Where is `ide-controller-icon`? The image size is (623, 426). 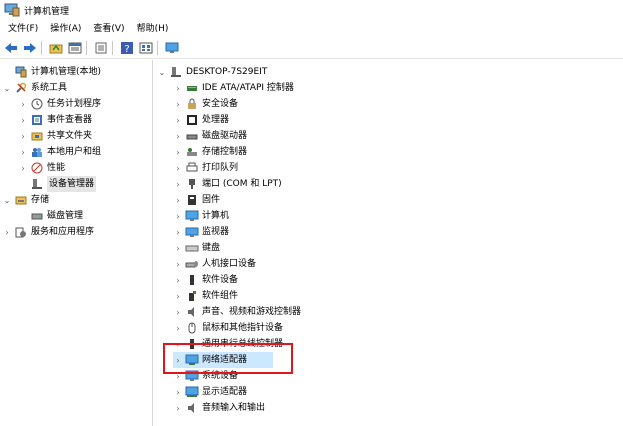 ide-controller-icon is located at coordinates (192, 88).